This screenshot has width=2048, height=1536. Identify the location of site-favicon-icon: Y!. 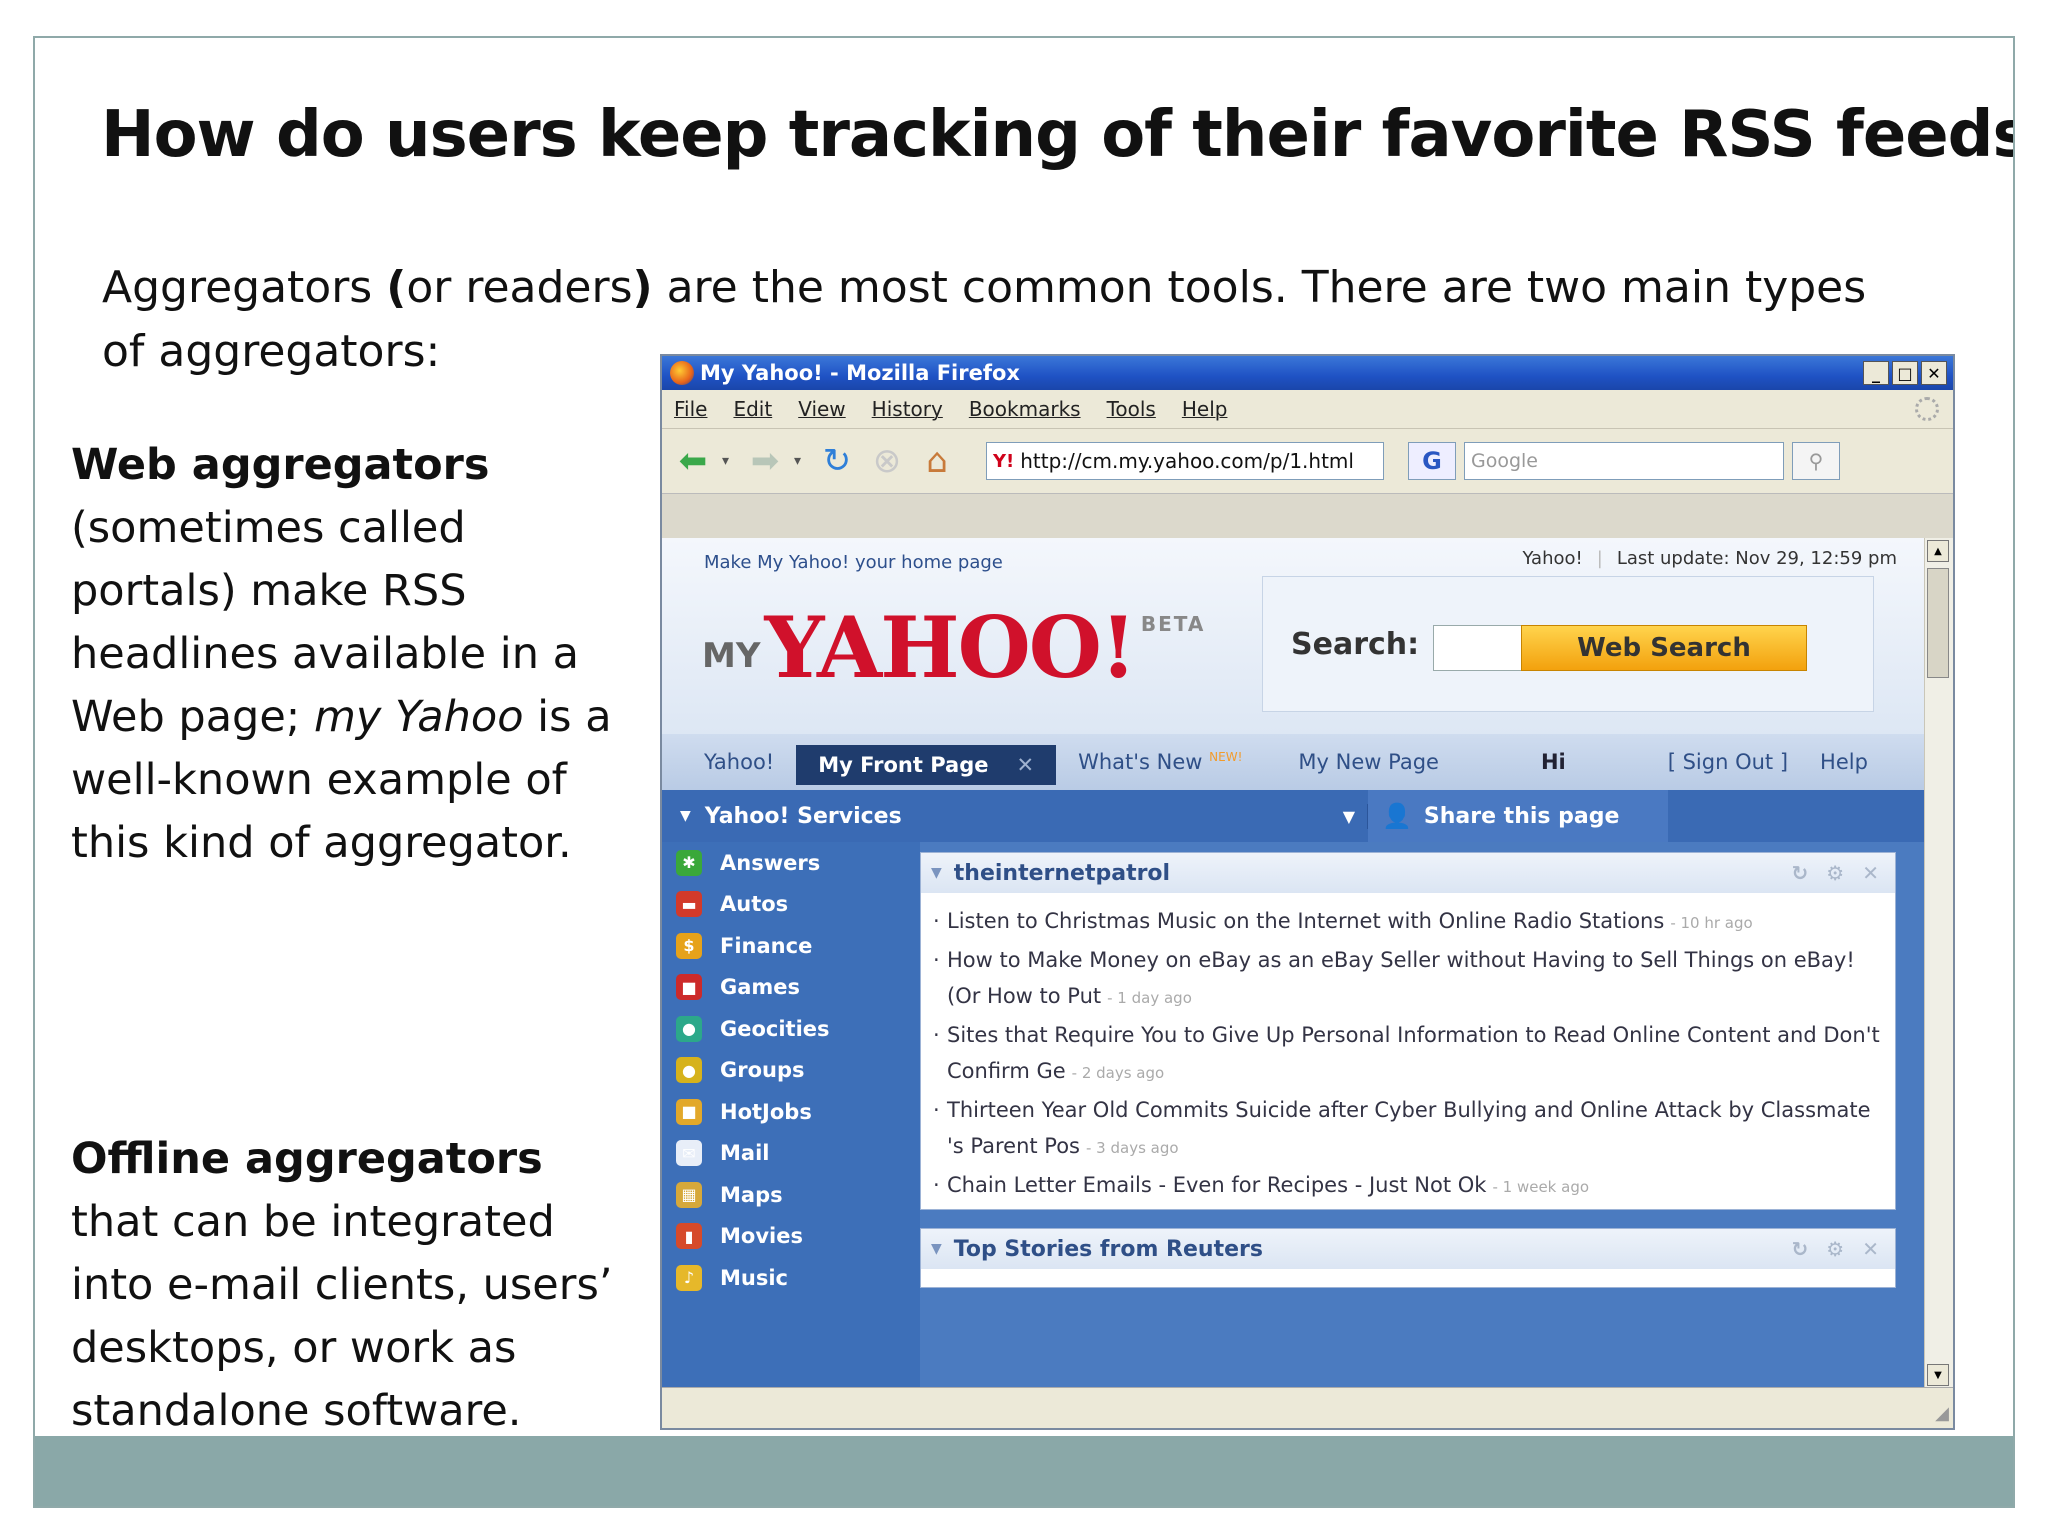
(1004, 461).